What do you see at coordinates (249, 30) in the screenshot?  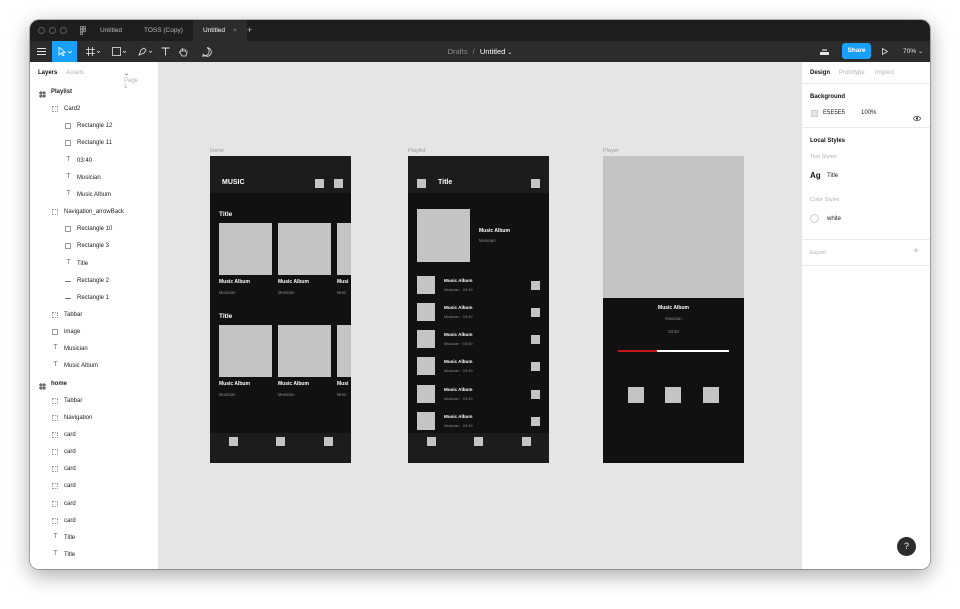 I see `new-tab-button: +` at bounding box center [249, 30].